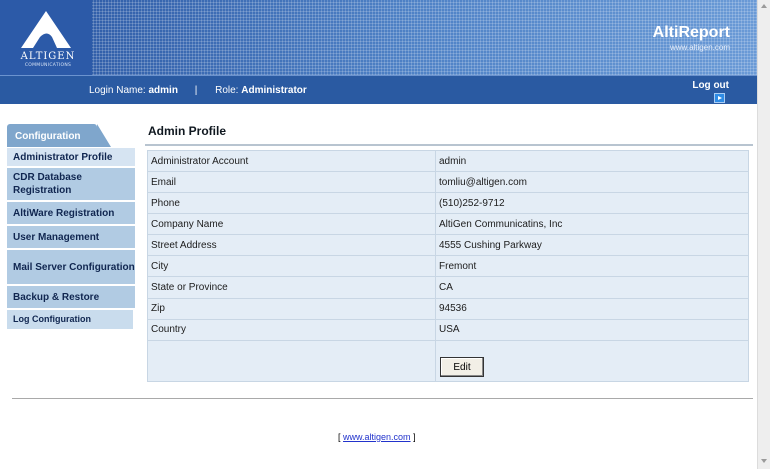 The image size is (770, 469). What do you see at coordinates (592, 266) in the screenshot?
I see `row-value: Fremont` at bounding box center [592, 266].